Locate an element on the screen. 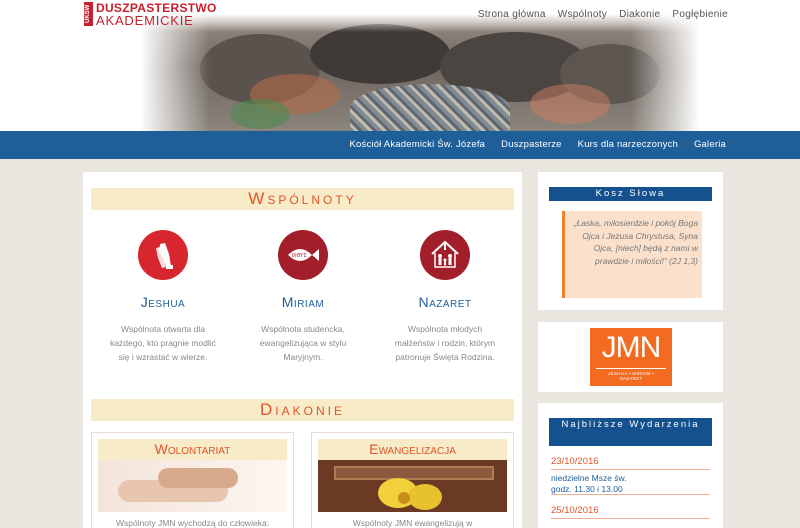 The image size is (800, 528). event-date: 25/10/2016 is located at coordinates (630, 512).